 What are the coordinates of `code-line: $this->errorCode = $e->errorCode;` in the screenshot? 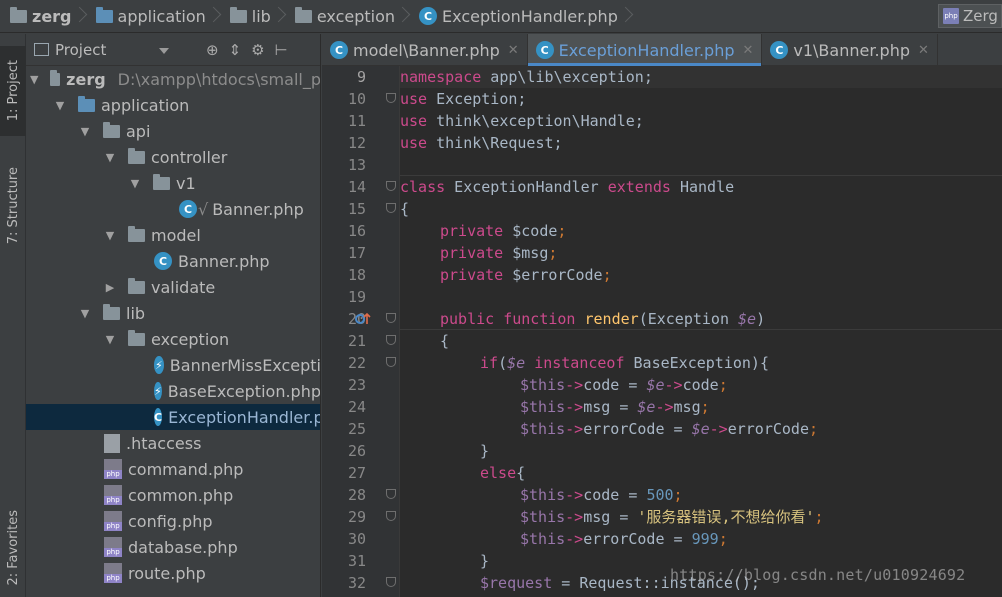 It's located at (669, 429).